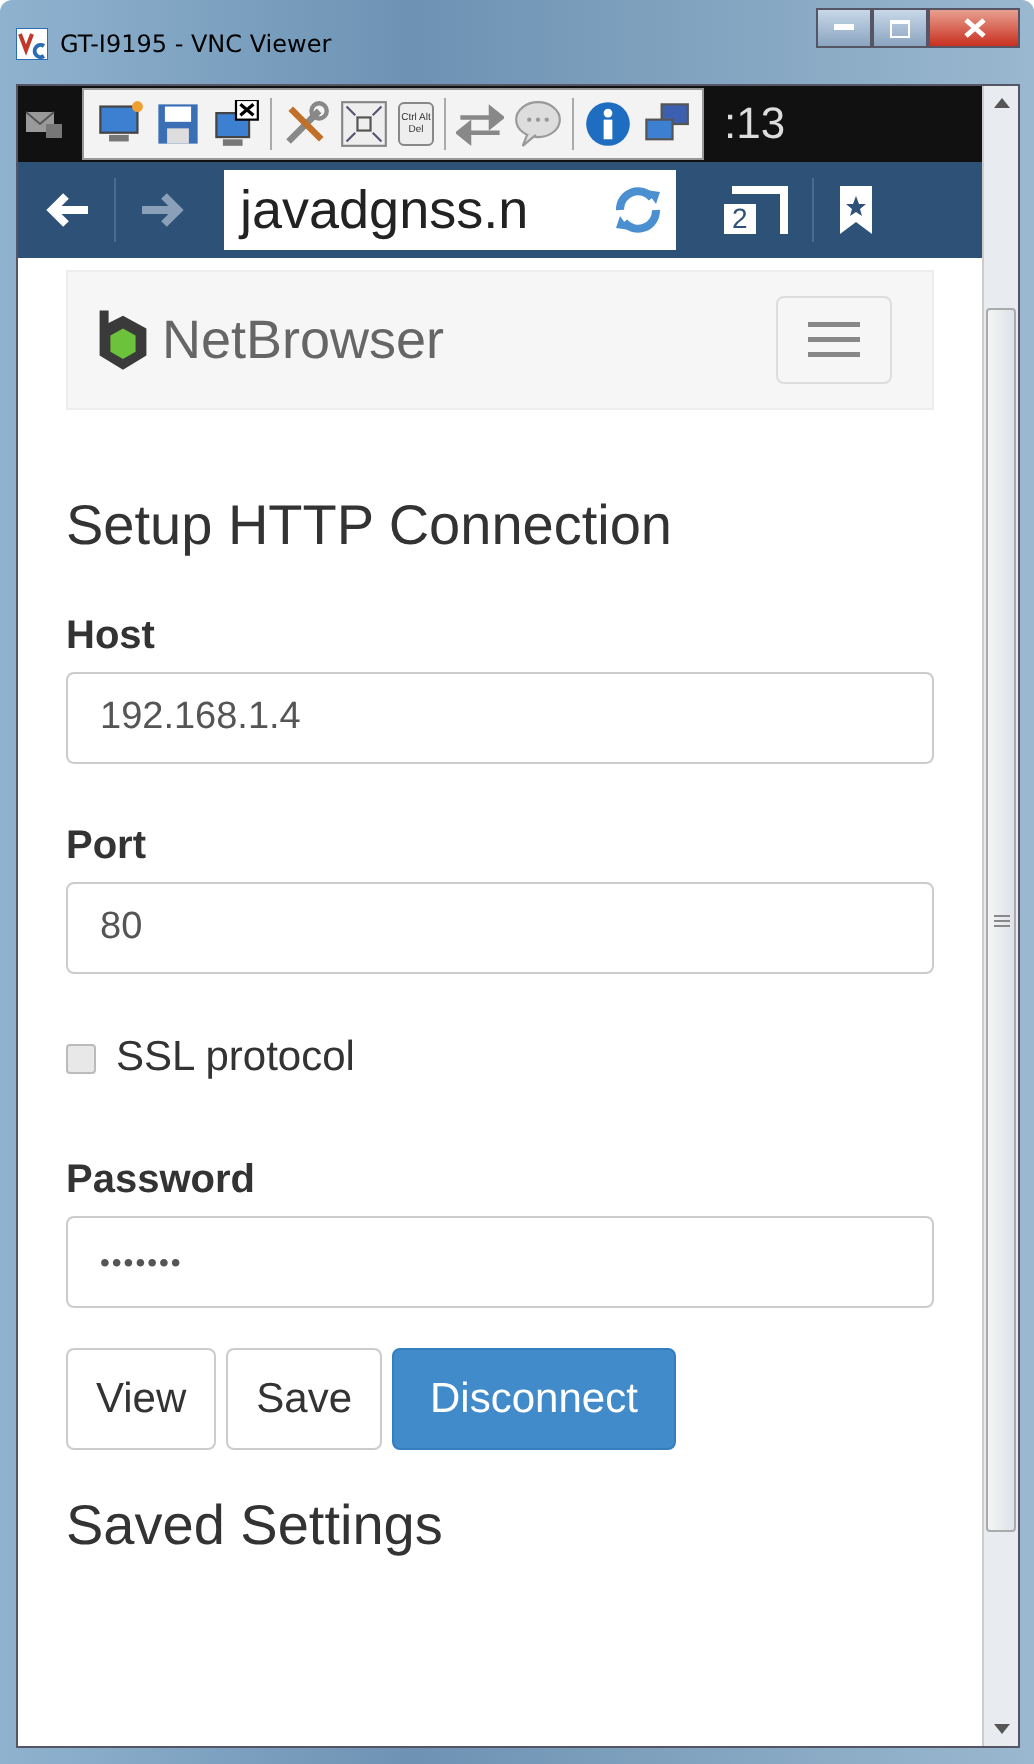 Image resolution: width=1034 pixels, height=1764 pixels. I want to click on disconnect-icon, so click(236, 124).